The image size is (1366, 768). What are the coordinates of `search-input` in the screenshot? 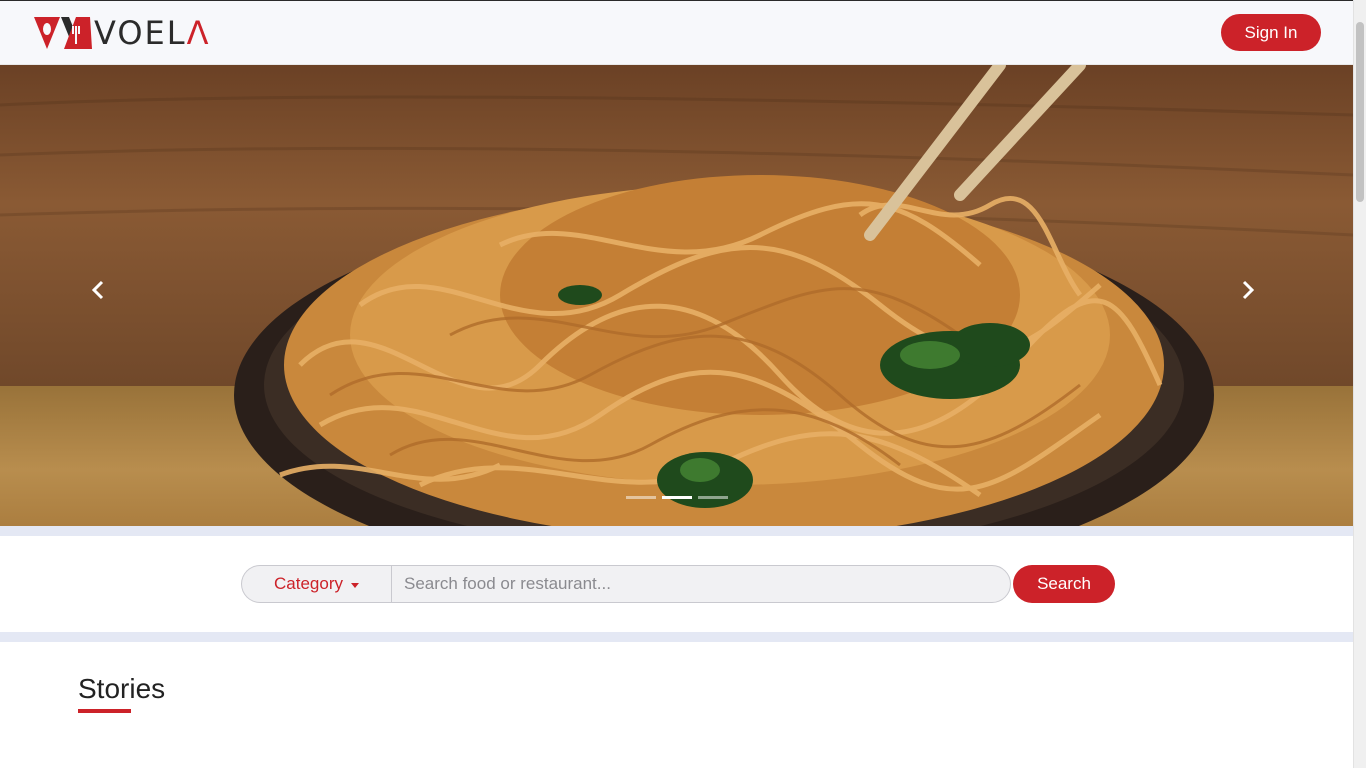 It's located at (701, 584).